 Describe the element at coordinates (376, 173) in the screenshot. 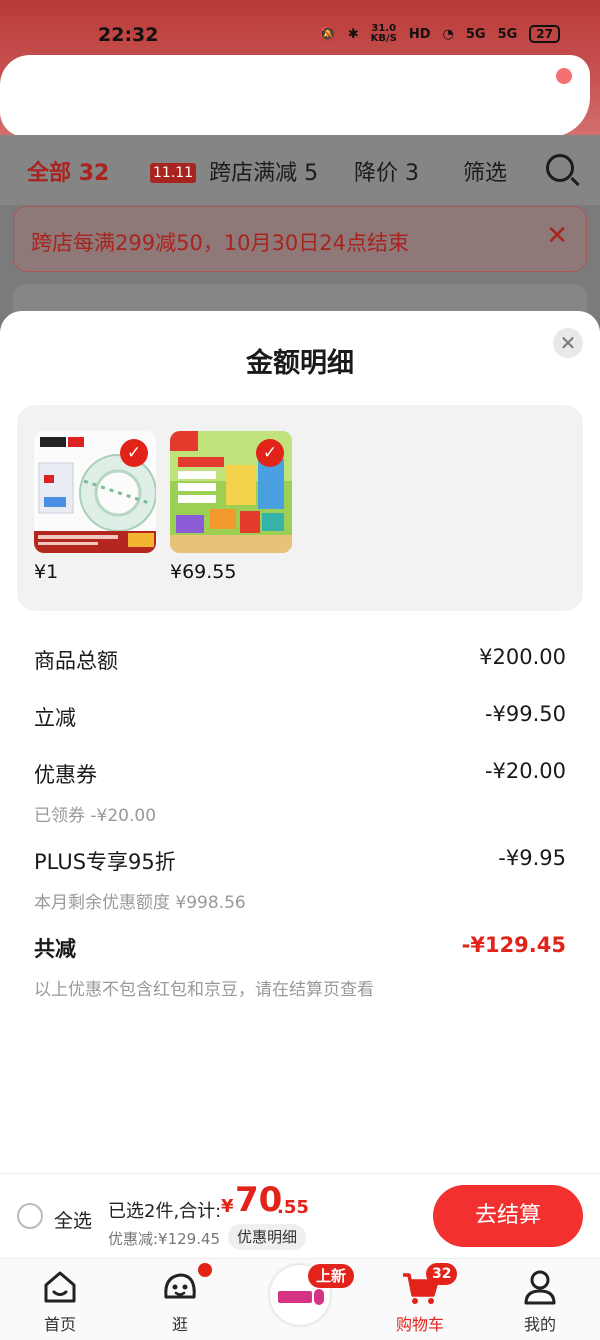

I see `tab-price-drop-label: 降价` at that location.